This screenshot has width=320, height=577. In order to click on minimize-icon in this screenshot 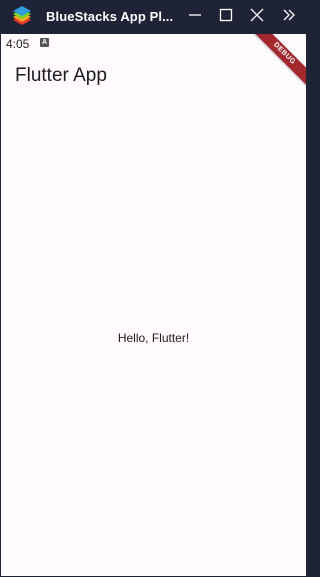, I will do `click(195, 17)`.